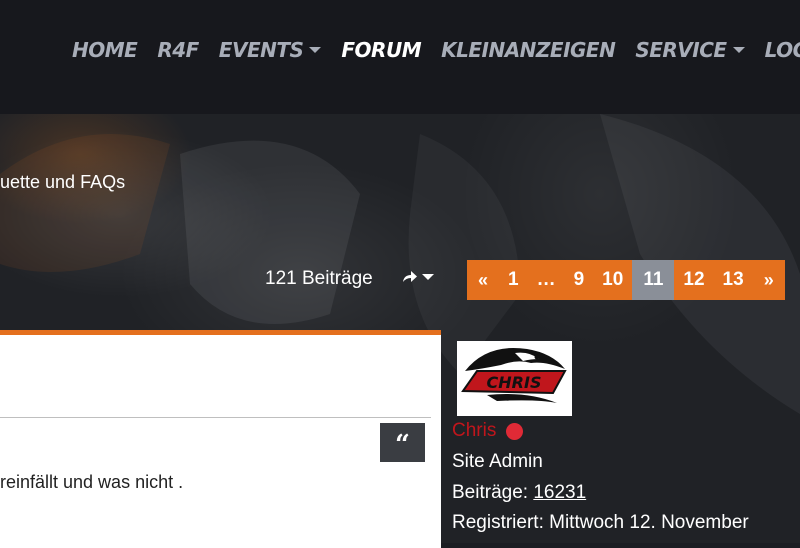 The image size is (800, 548). What do you see at coordinates (474, 431) in the screenshot?
I see `author-name: Chris` at bounding box center [474, 431].